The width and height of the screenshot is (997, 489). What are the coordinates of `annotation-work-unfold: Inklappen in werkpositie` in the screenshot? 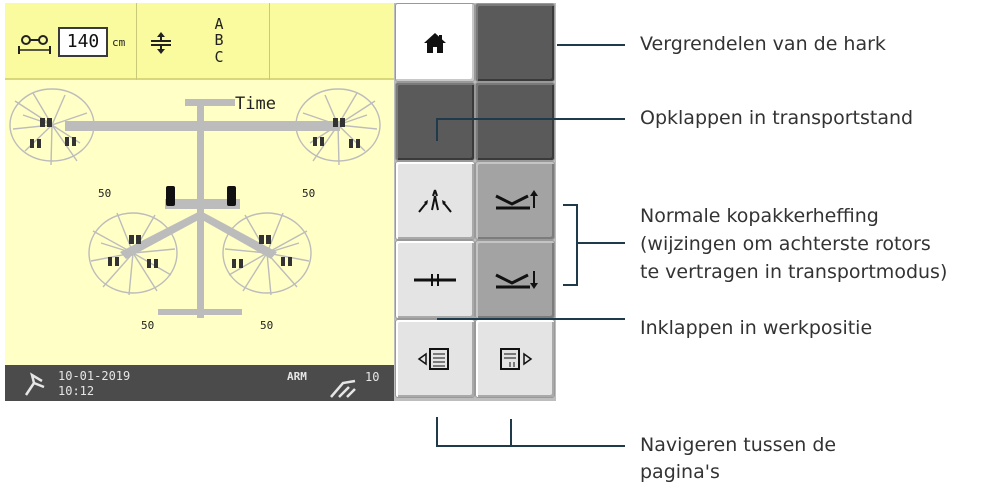 It's located at (756, 328).